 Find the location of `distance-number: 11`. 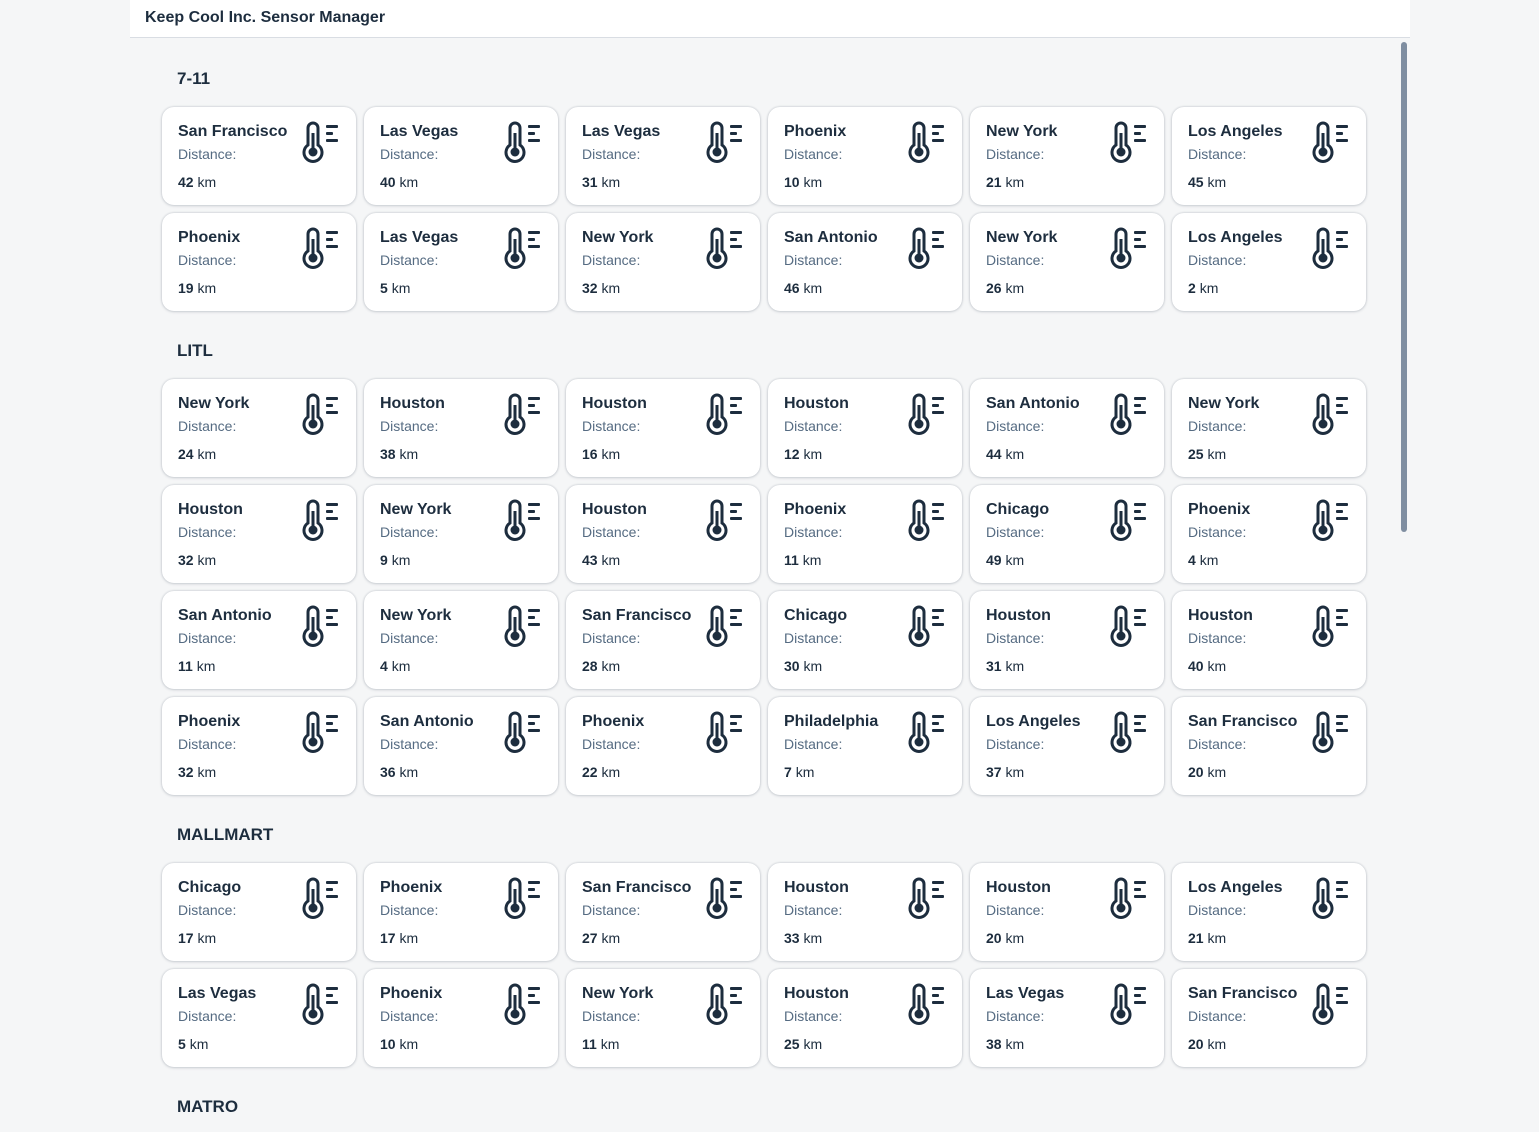

distance-number: 11 is located at coordinates (589, 1044).